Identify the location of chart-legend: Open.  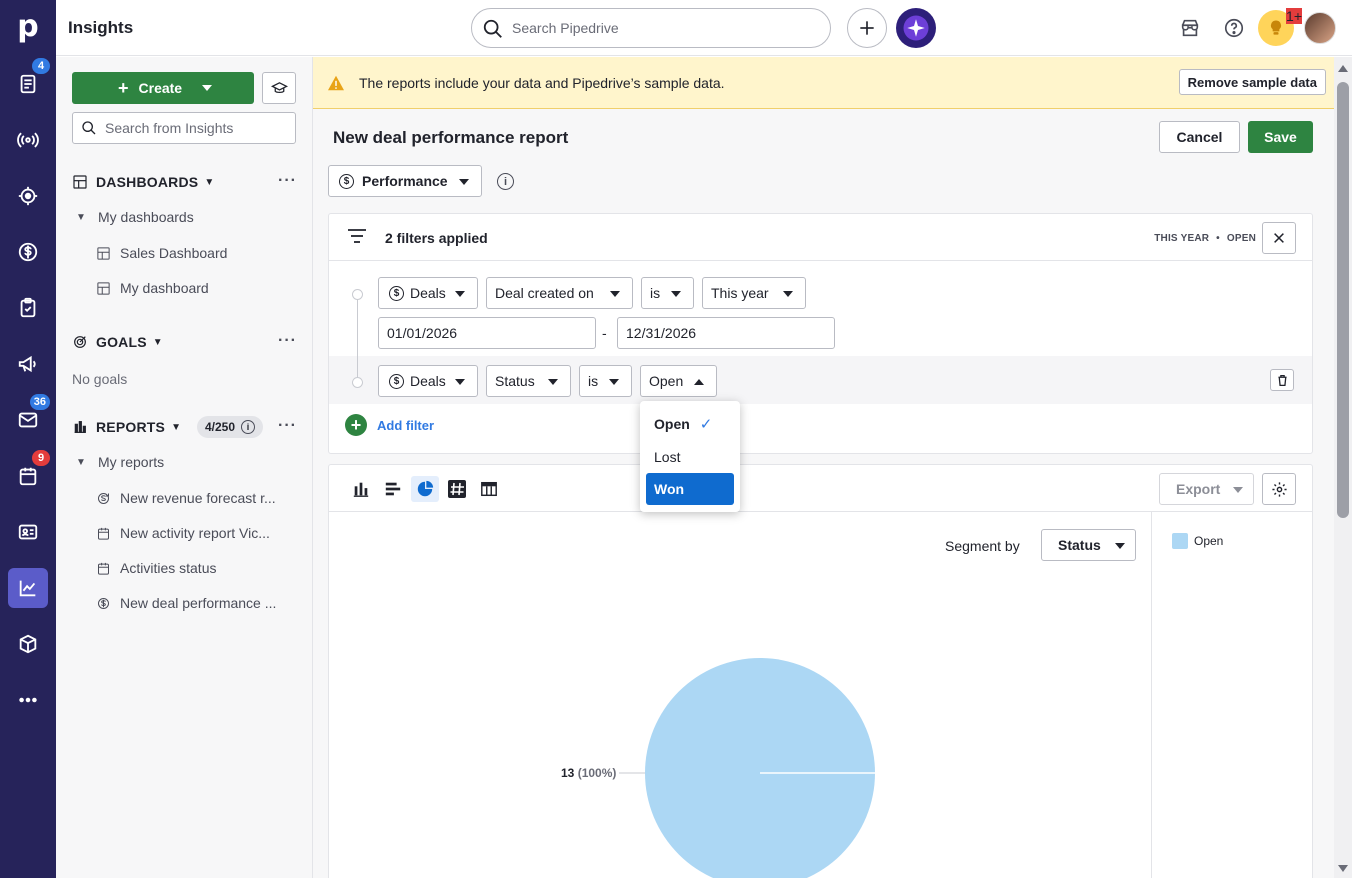
(1231, 695).